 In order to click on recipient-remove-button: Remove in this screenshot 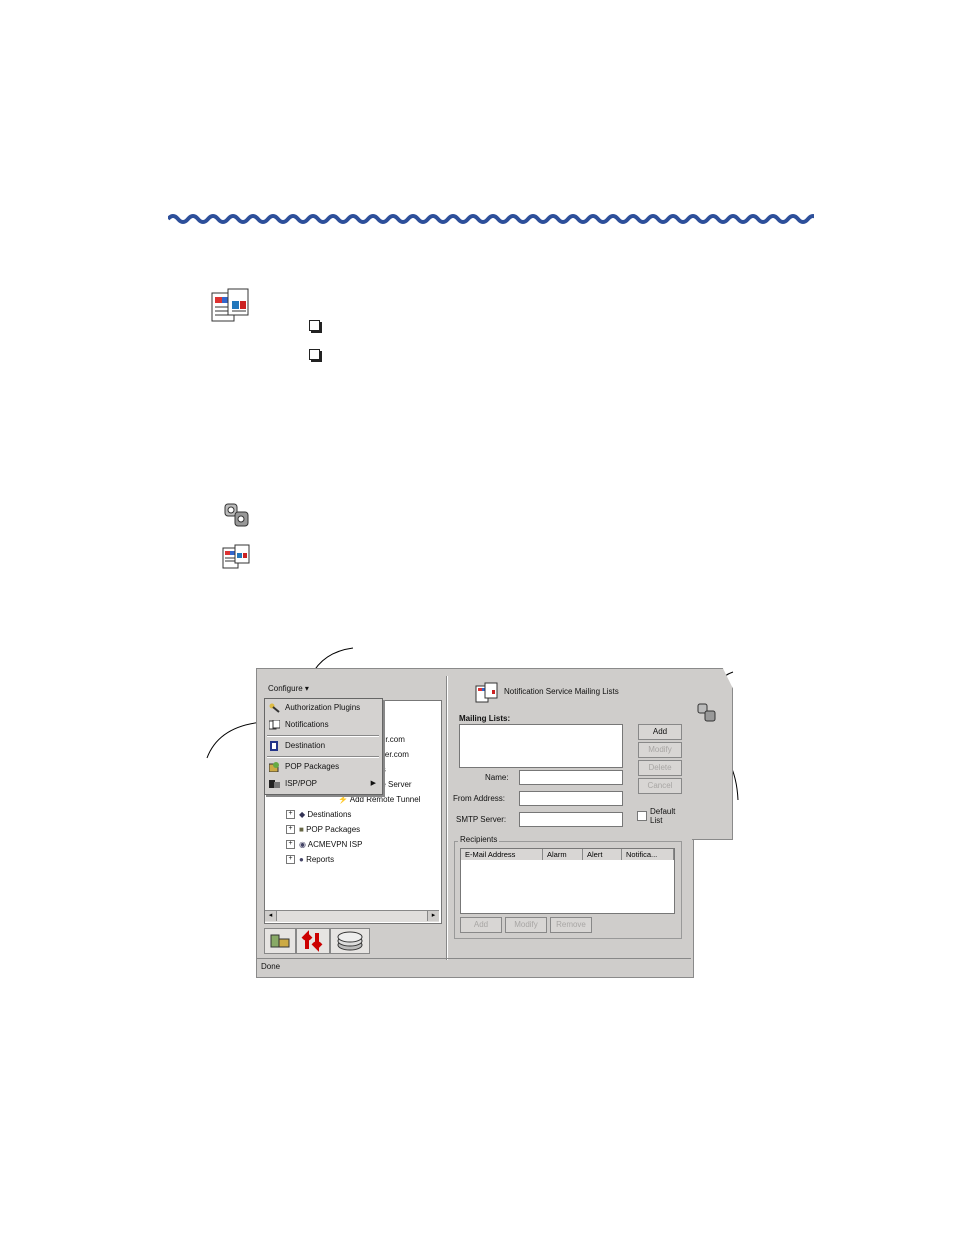, I will do `click(571, 925)`.